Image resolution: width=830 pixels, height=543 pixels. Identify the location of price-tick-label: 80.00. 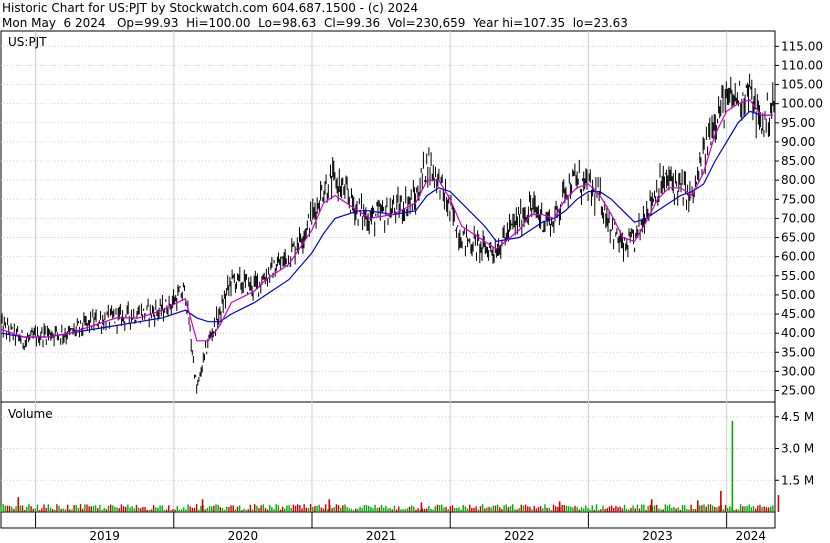
(798, 180).